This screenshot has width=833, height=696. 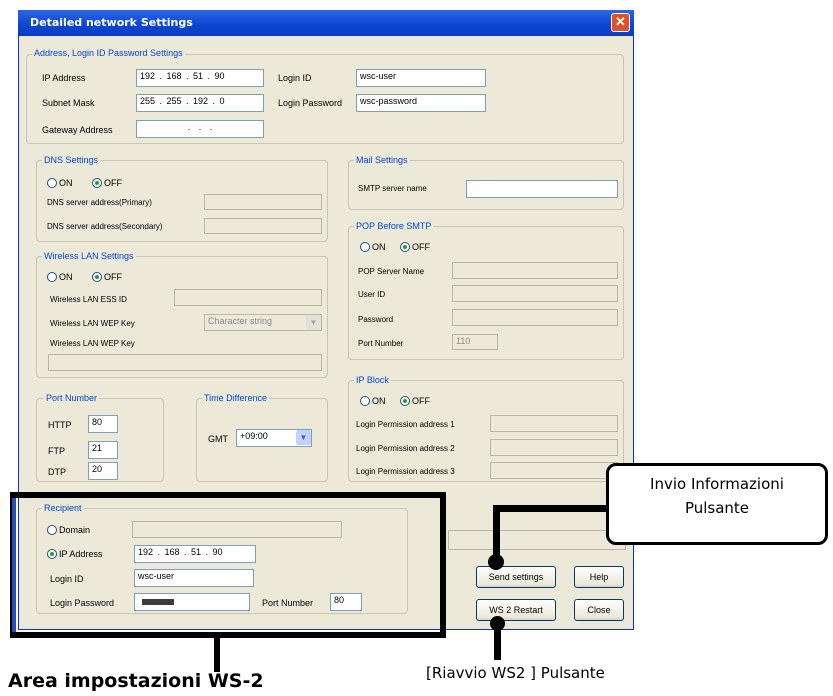 I want to click on ip-block-on-label: ON, so click(x=379, y=401).